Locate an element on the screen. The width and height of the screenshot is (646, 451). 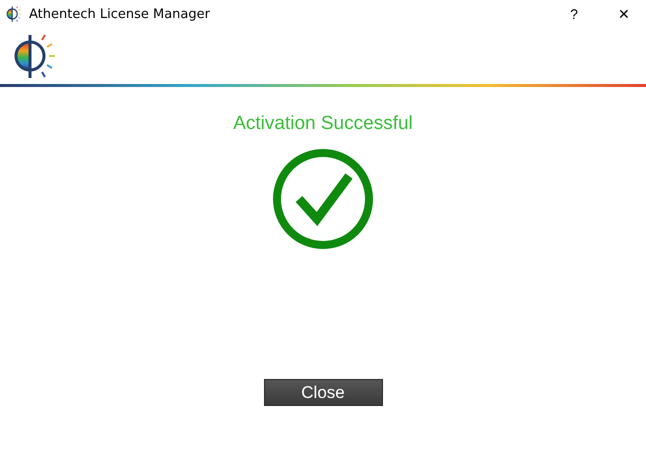
window-title: Athentech License Manager is located at coordinates (120, 14).